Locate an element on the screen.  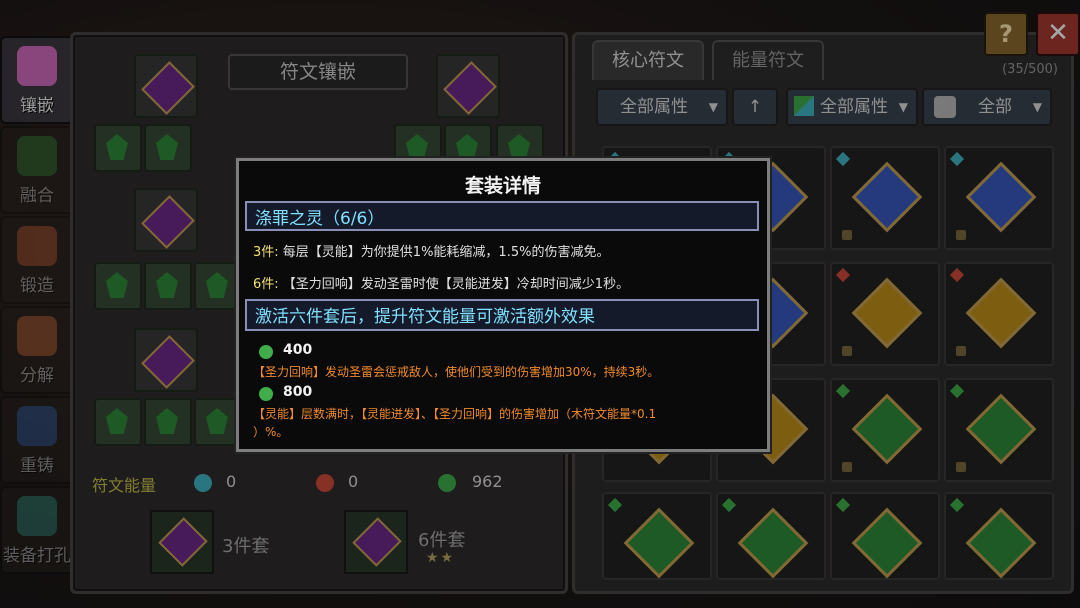
set-name-bar: 涤罪之灵（6/6） is located at coordinates (502, 216).